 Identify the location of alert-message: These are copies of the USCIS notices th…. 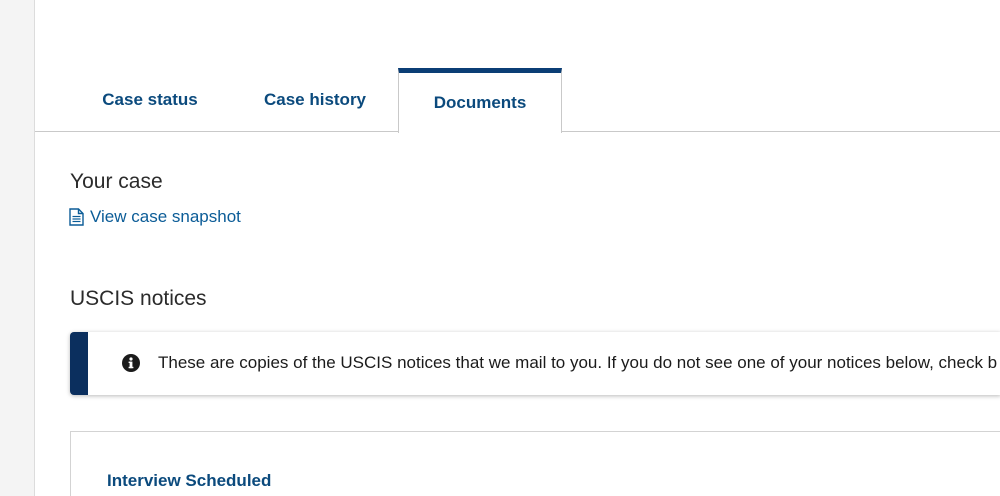
(578, 362).